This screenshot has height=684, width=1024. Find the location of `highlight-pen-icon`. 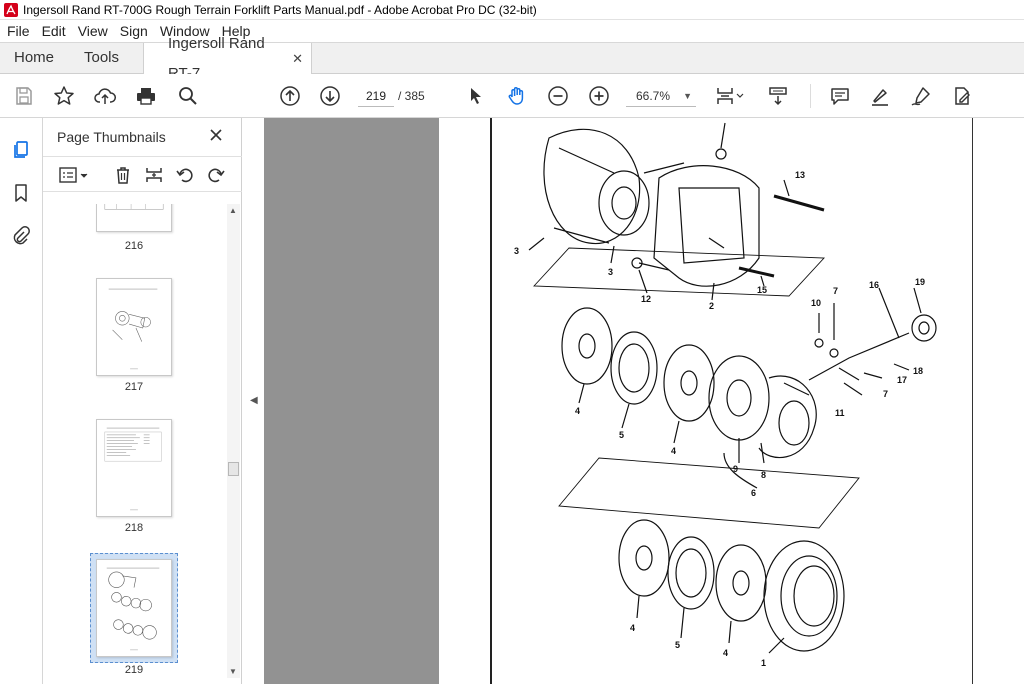

highlight-pen-icon is located at coordinates (880, 96).